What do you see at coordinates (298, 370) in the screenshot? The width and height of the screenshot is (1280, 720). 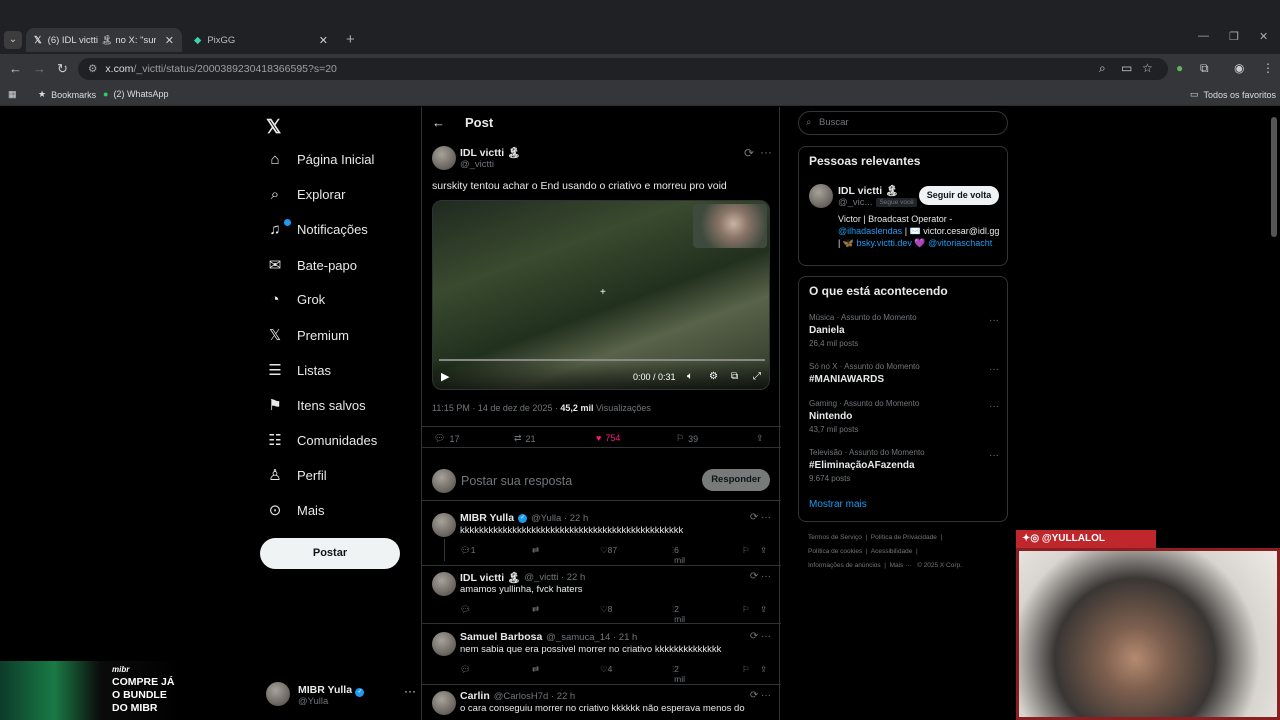 I see `nav-lists: ☰ Listas` at bounding box center [298, 370].